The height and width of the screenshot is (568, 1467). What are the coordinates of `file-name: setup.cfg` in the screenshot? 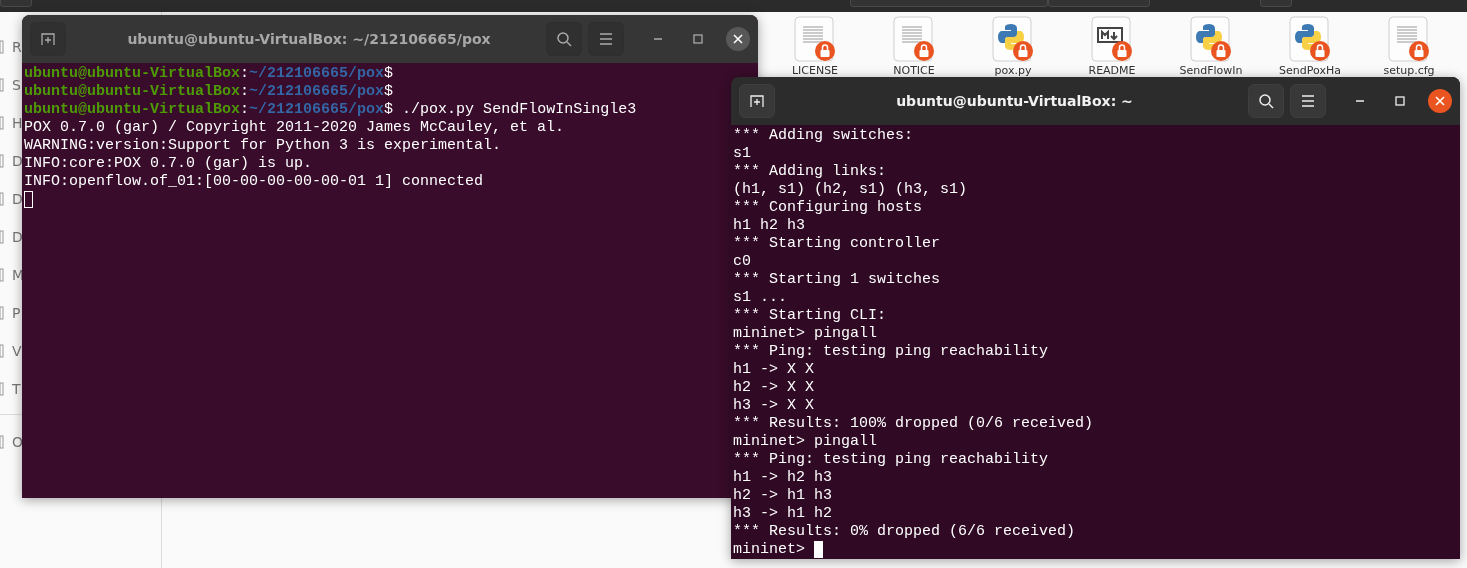 It's located at (1409, 70).